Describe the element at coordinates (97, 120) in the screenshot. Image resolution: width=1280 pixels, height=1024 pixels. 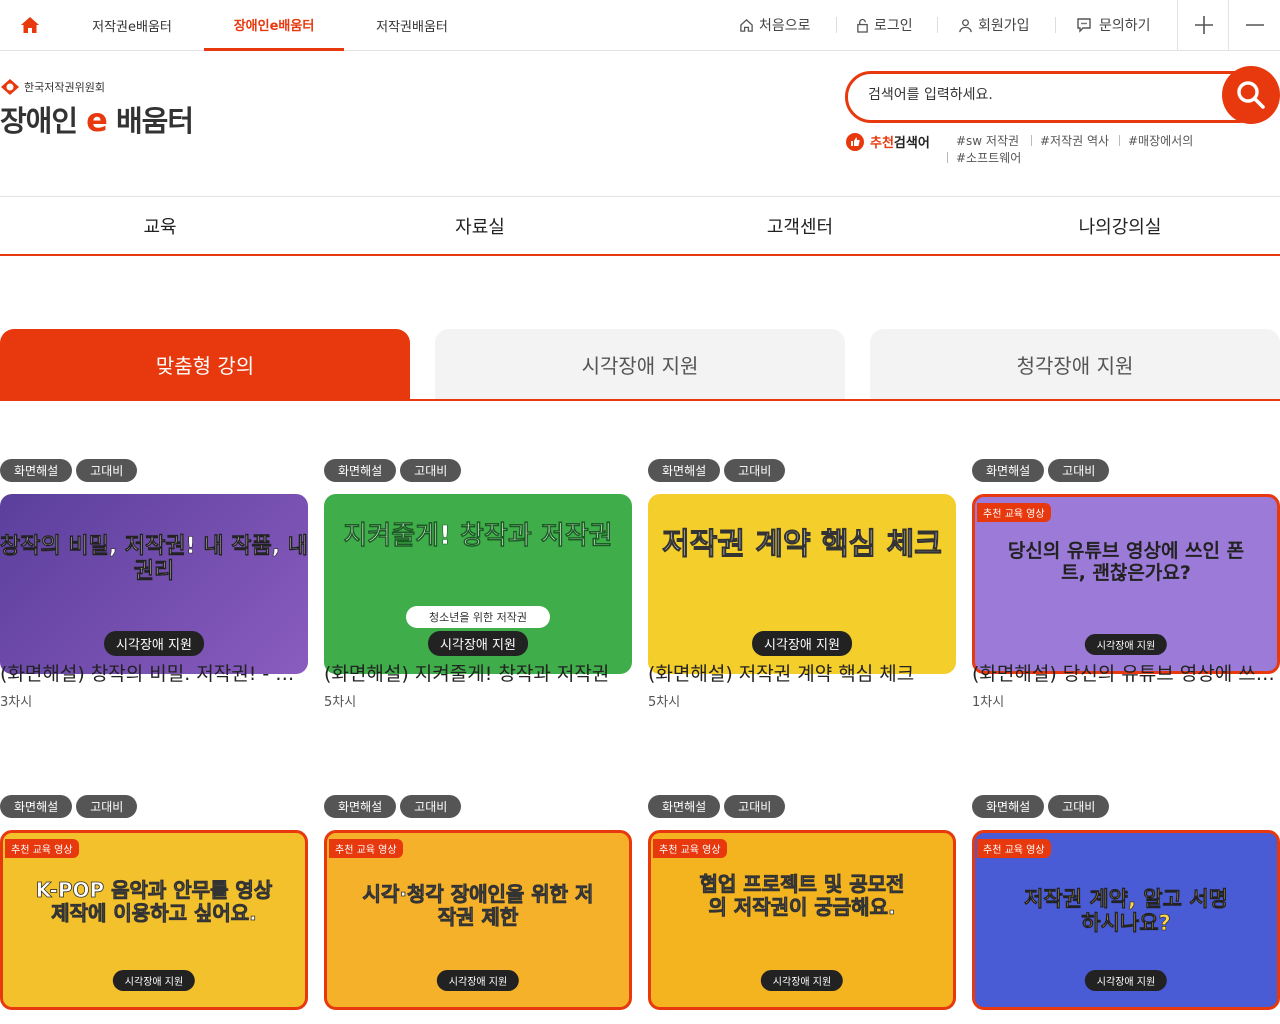
I see `logo-text-e: e` at that location.